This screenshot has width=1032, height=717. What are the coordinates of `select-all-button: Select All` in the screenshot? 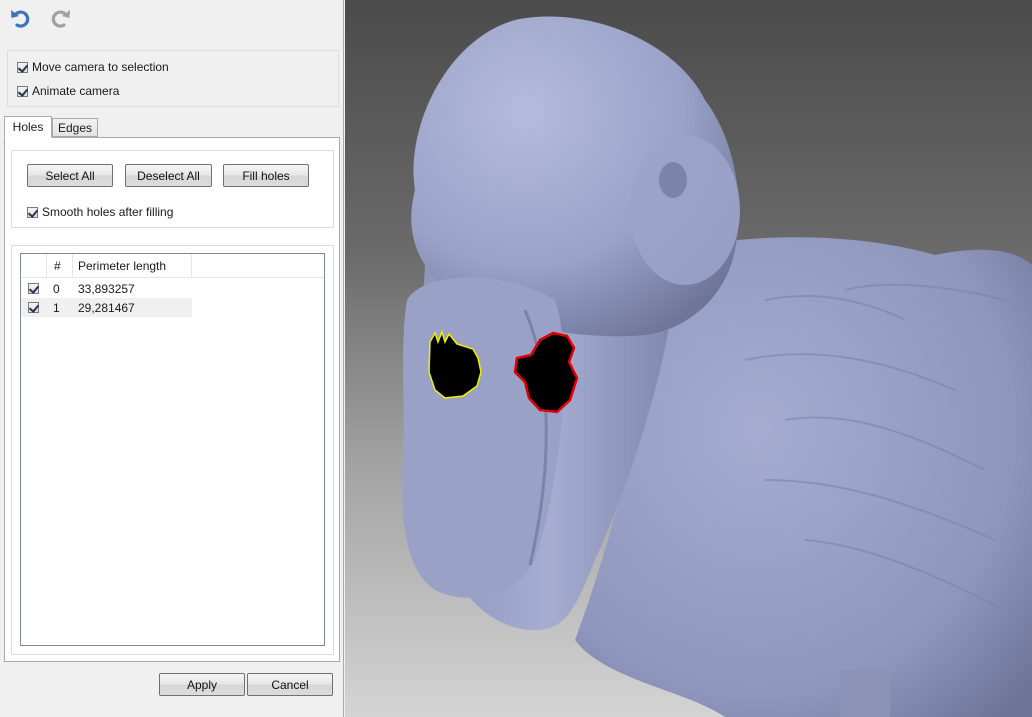 It's located at (70, 175).